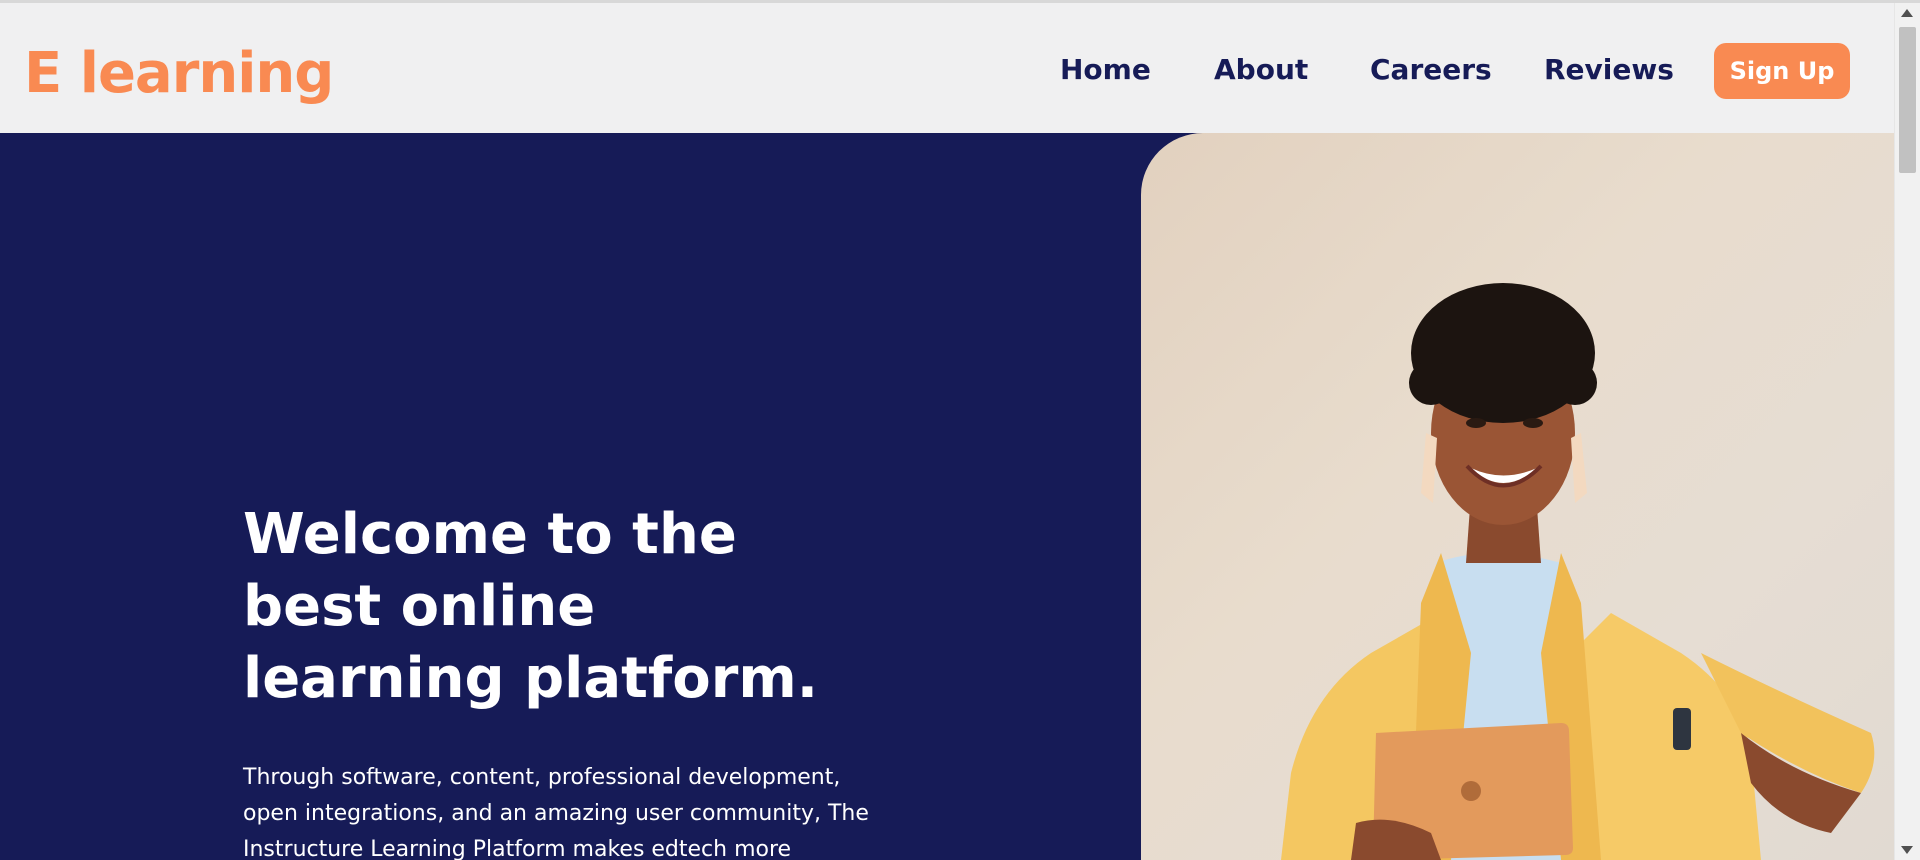 Image resolution: width=1920 pixels, height=860 pixels. Describe the element at coordinates (1907, 13) in the screenshot. I see `scroll-up-icon` at that location.